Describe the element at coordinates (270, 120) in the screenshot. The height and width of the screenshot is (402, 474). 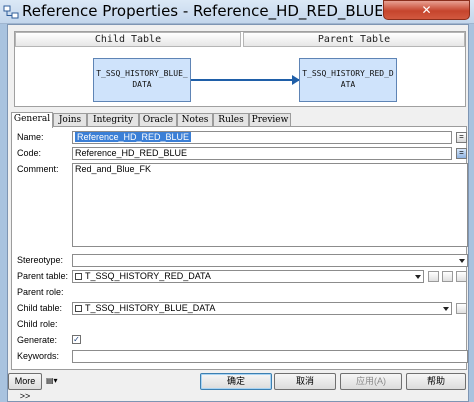
I see `tab-preview: Preview` at that location.